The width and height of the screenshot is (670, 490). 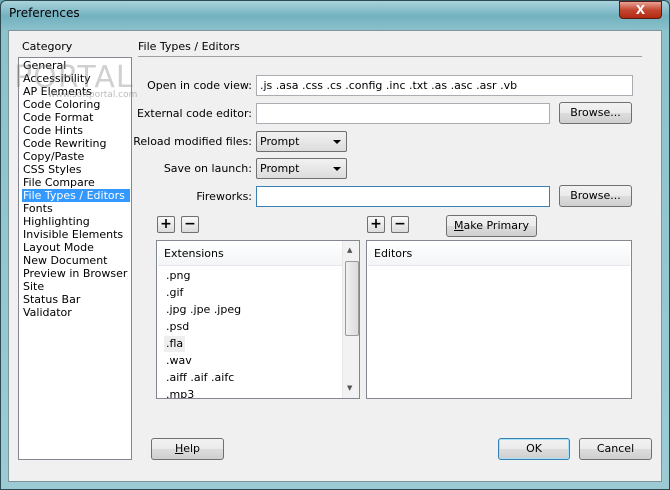 What do you see at coordinates (192, 141) in the screenshot?
I see `reload-modified-files-label: Reload modified files:` at bounding box center [192, 141].